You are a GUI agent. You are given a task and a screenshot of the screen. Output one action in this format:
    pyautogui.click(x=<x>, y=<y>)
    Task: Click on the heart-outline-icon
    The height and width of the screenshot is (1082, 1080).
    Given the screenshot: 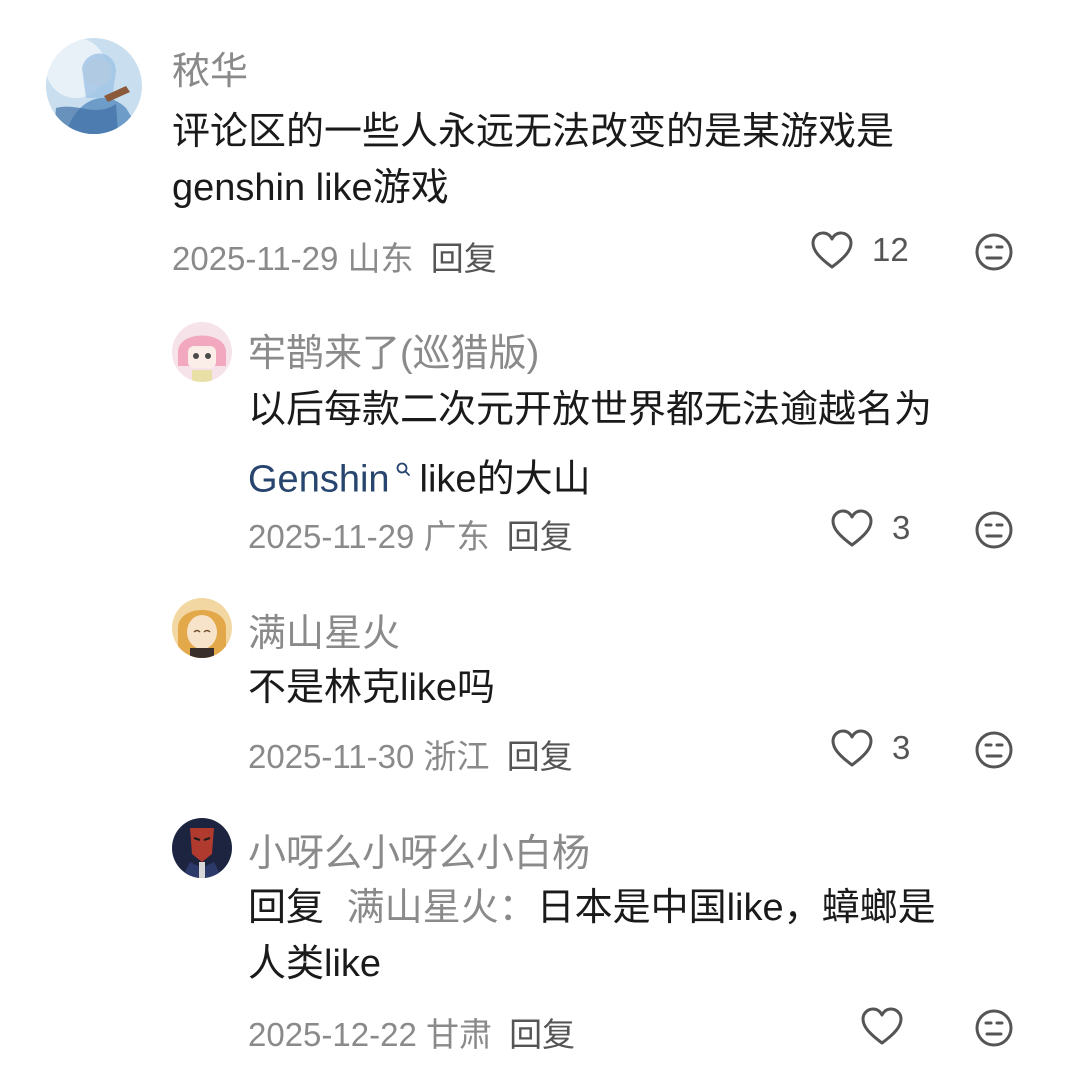 What is the action you would take?
    pyautogui.click(x=882, y=1026)
    